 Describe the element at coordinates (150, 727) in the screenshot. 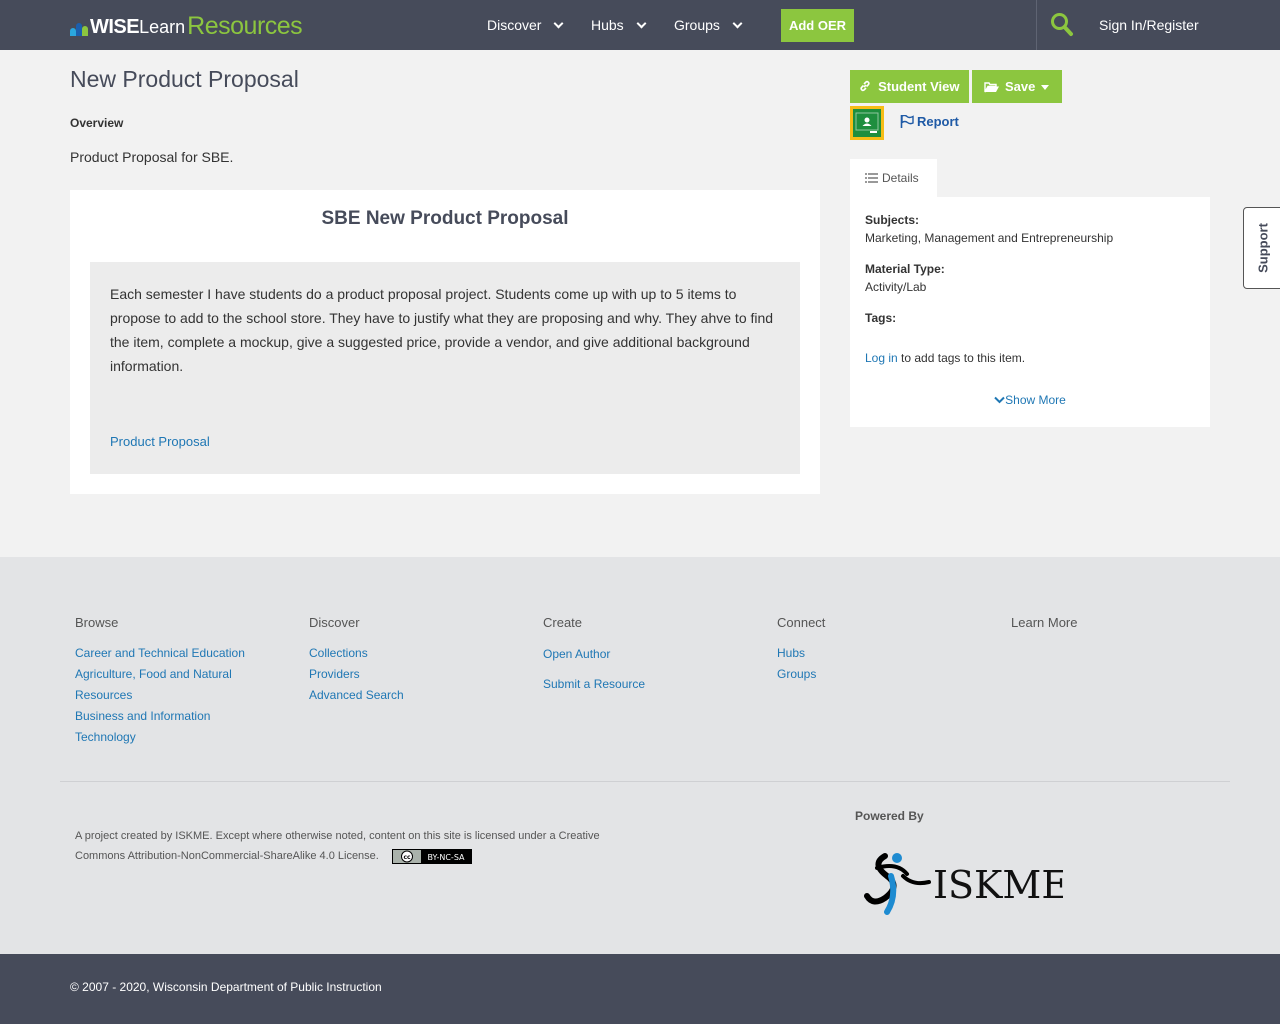

I see `footer-link-business: Business and Information Technology` at that location.